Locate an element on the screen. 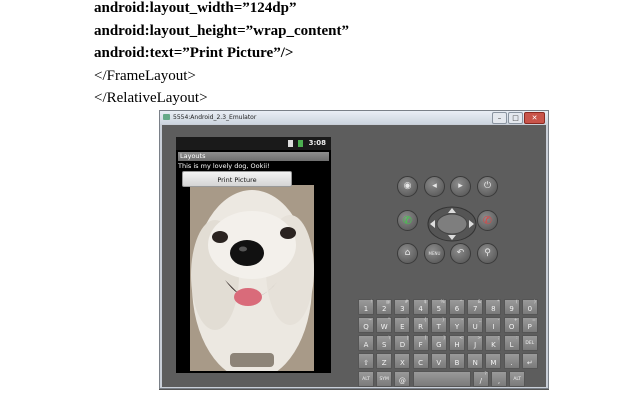 Image resolution: width=639 pixels, height=416 pixels. key-label: T is located at coordinates (438, 327).